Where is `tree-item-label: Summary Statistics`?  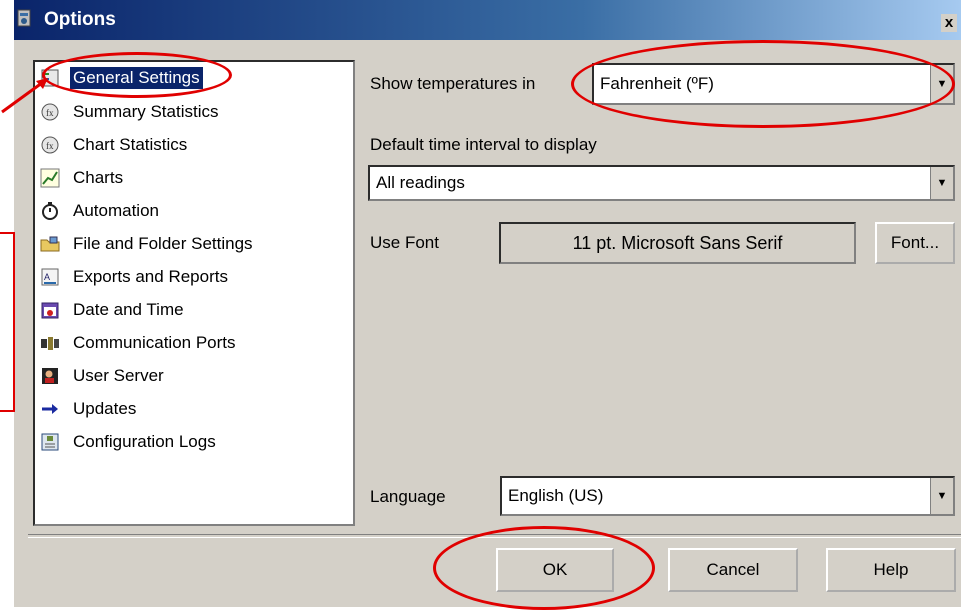 tree-item-label: Summary Statistics is located at coordinates (146, 111).